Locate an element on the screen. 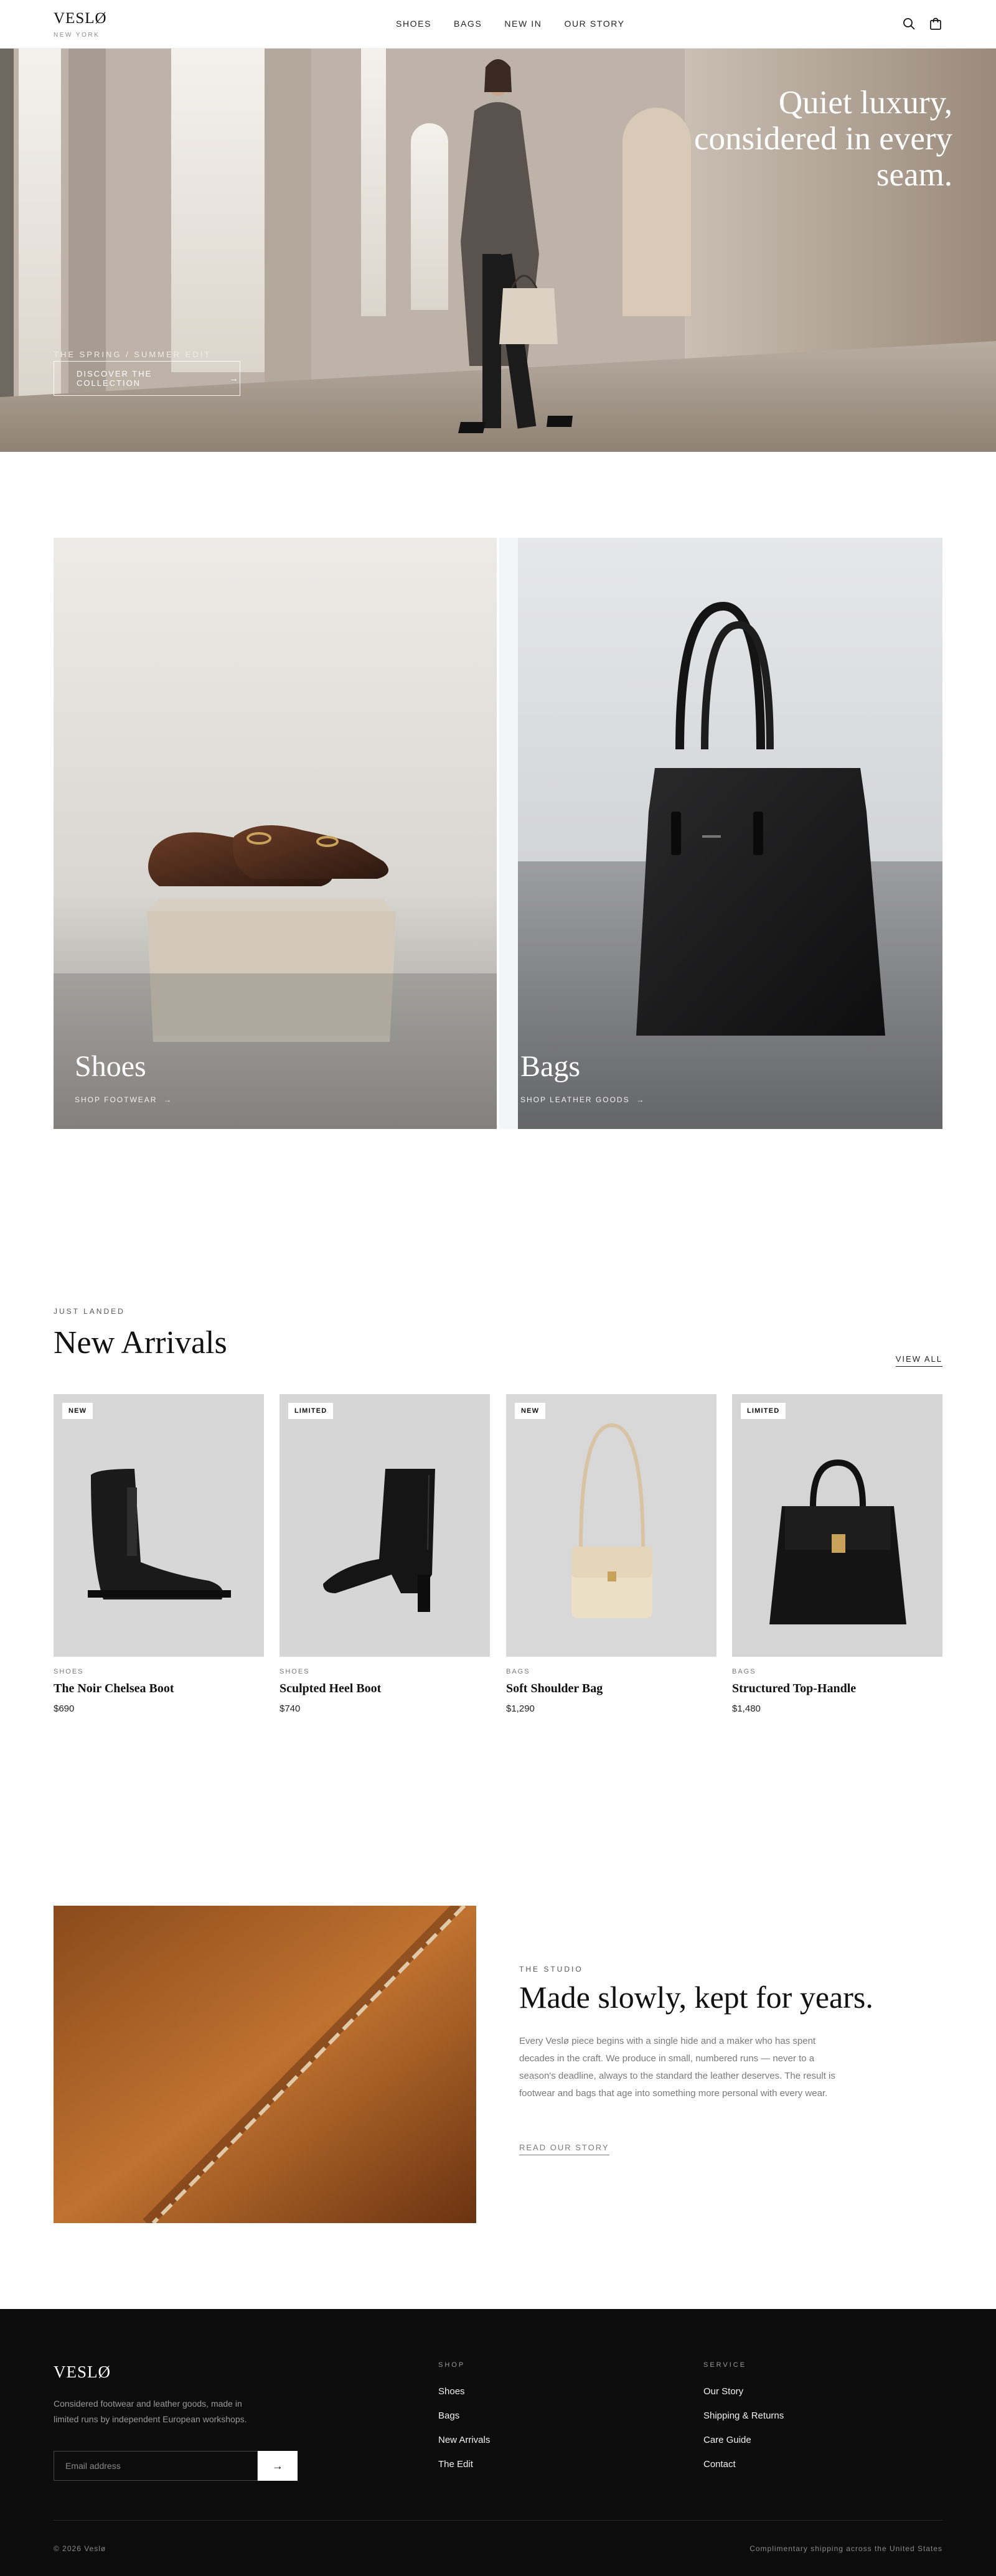  footer-link-new-arrivals: New Arrivals is located at coordinates (464, 2440).